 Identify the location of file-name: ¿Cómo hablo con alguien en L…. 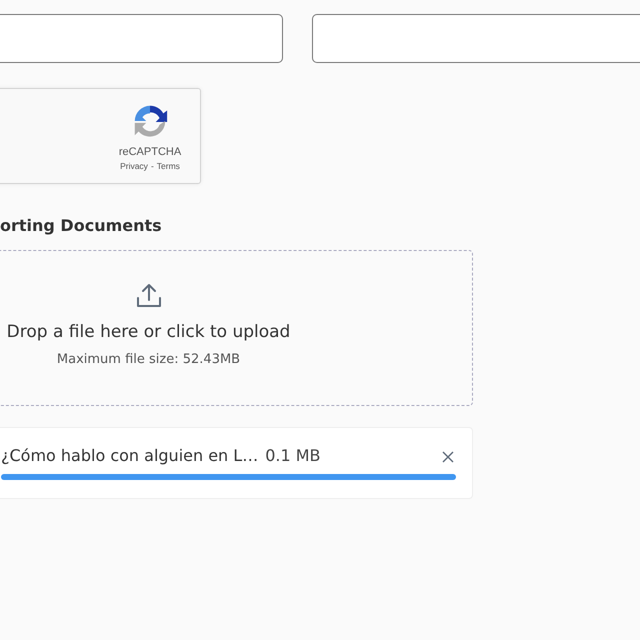
(129, 455).